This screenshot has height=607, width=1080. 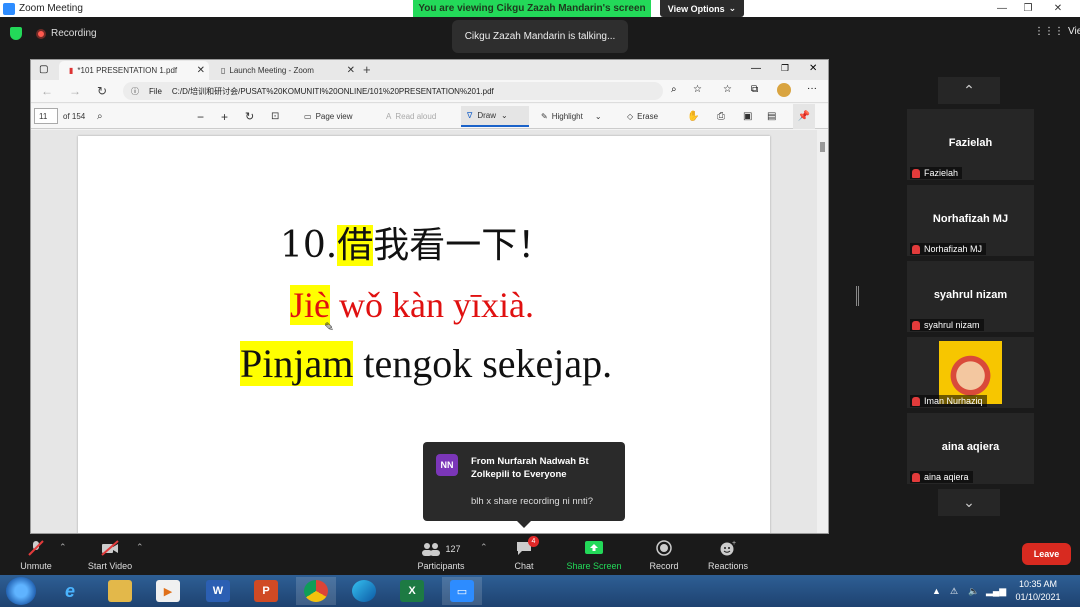 I want to click on read-aloud-button: A Read aloud, so click(x=411, y=116).